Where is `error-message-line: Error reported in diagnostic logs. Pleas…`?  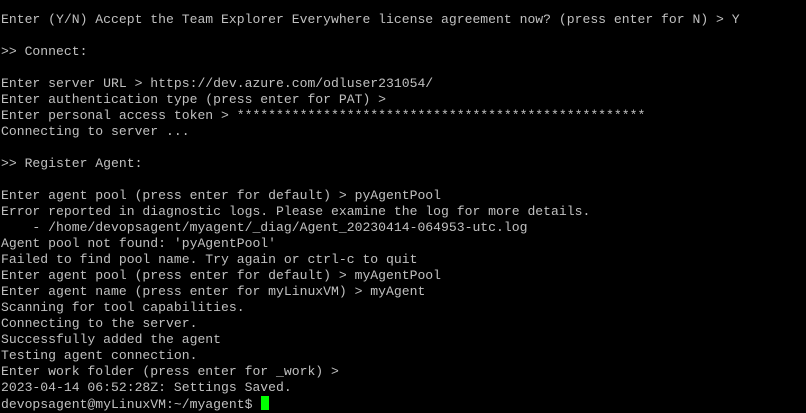
error-message-line: Error reported in diagnostic logs. Pleas… is located at coordinates (296, 211).